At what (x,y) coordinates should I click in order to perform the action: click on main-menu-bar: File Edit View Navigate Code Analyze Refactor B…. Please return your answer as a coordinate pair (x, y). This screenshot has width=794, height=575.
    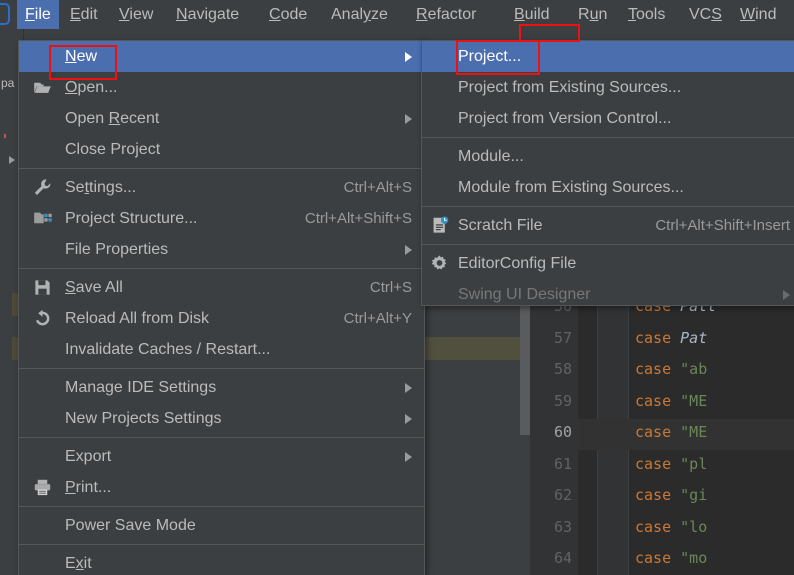
    Looking at the image, I should click on (397, 14).